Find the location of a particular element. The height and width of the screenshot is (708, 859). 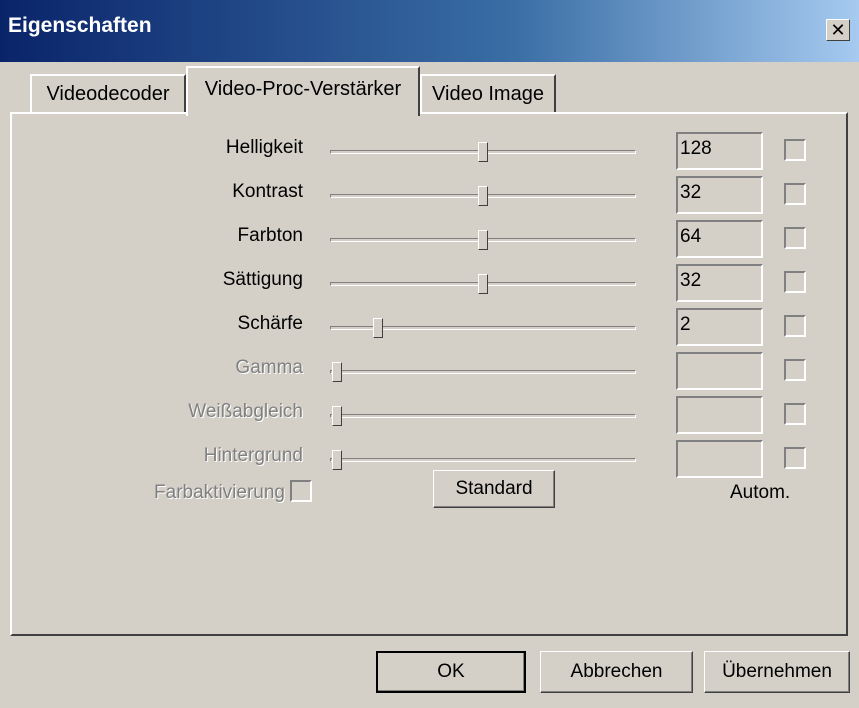

apply-button-label: Übernehmen is located at coordinates (777, 671).